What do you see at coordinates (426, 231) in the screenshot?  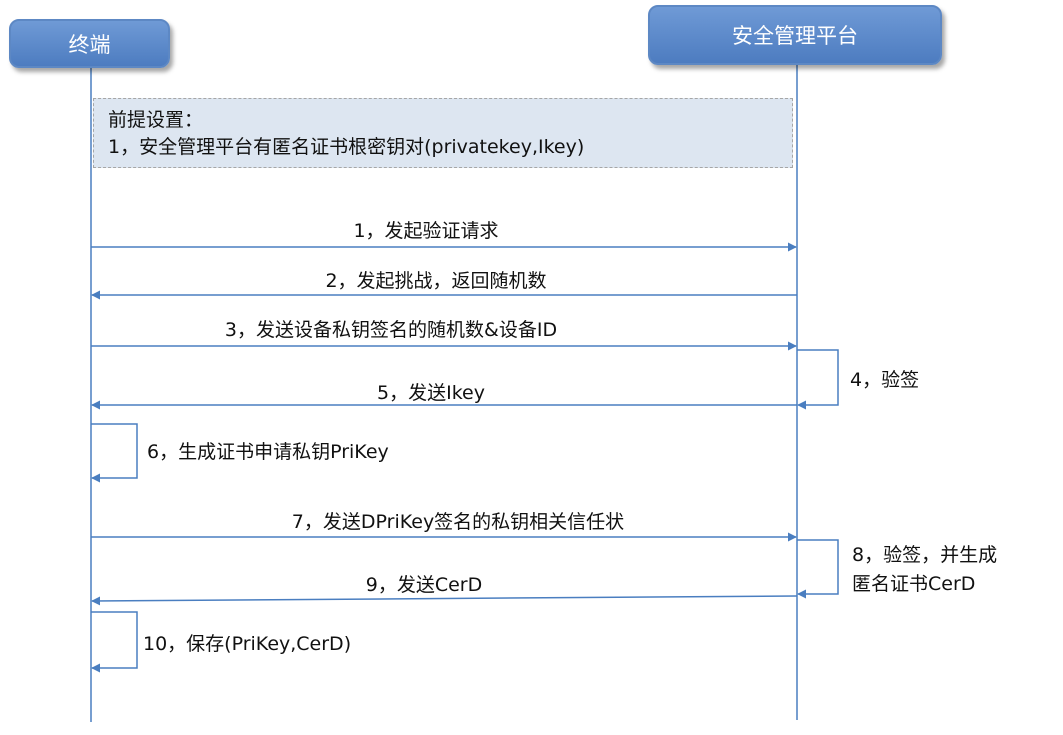 I see `msg-1-label: 1，发起验证请求` at bounding box center [426, 231].